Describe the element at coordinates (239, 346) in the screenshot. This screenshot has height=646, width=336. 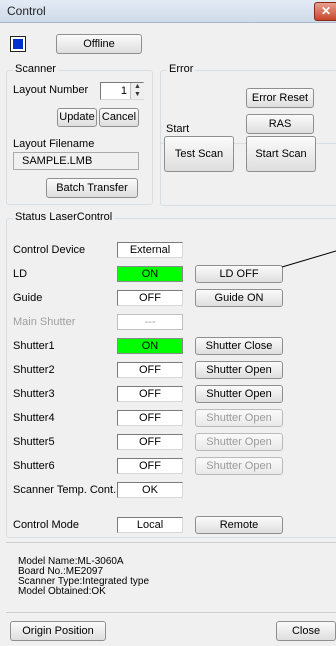
I see `status-row-button: Shutter Close` at that location.